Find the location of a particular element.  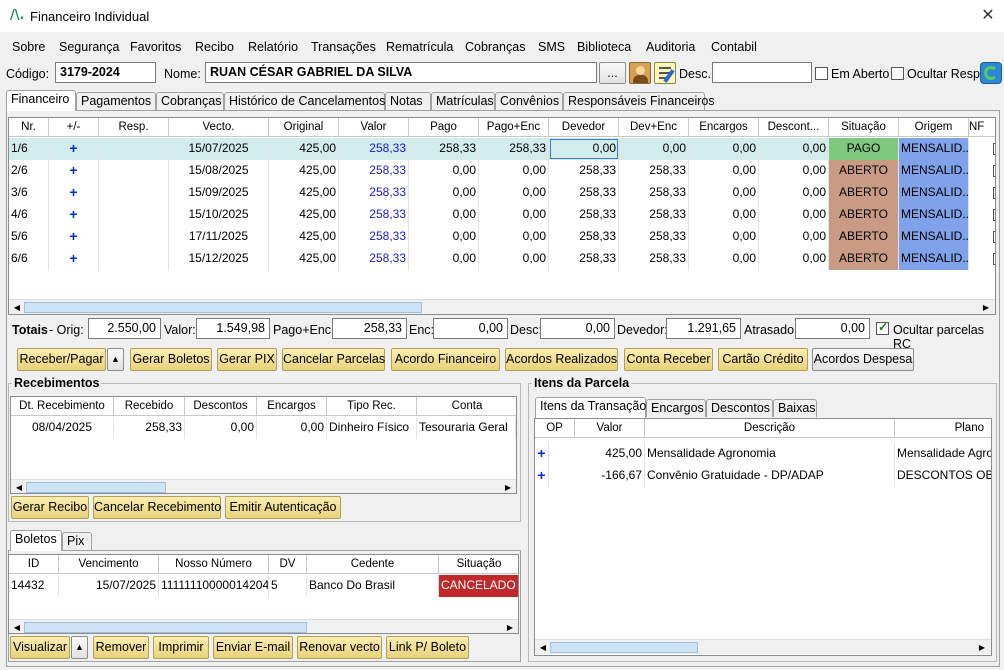

parcela-cell: 15/08/2025 is located at coordinates (219, 171).